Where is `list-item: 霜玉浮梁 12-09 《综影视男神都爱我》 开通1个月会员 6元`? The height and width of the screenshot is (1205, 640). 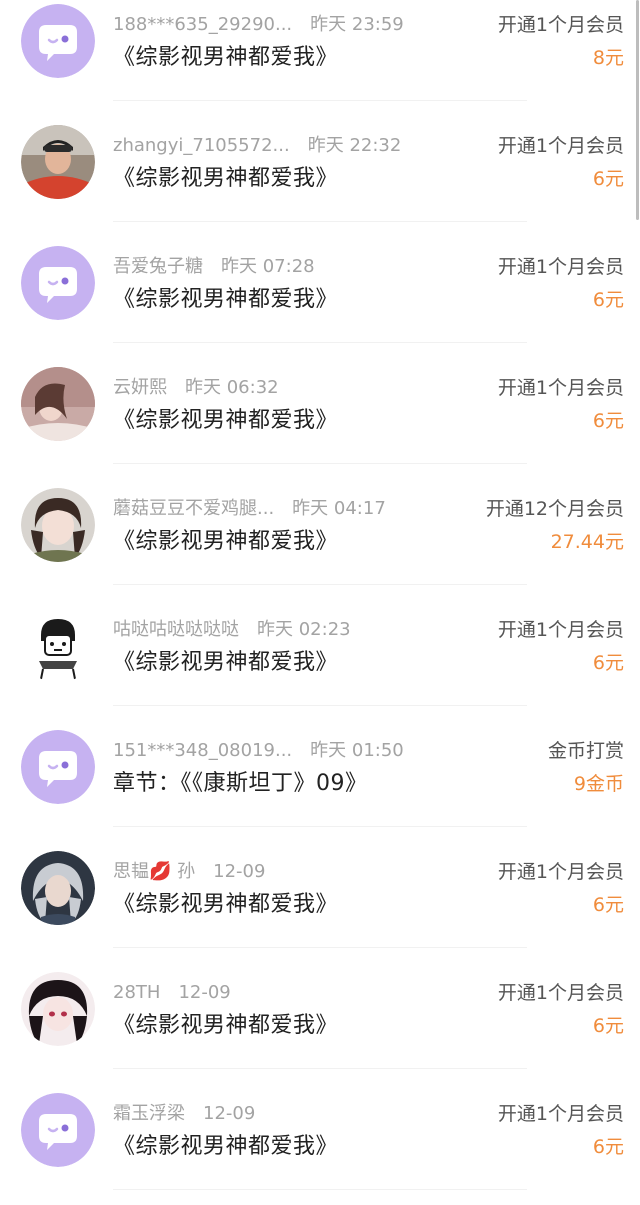
list-item: 霜玉浮梁 12-09 《综影视男神都爱我》 开通1个月会员 6元 is located at coordinates (320, 1147).